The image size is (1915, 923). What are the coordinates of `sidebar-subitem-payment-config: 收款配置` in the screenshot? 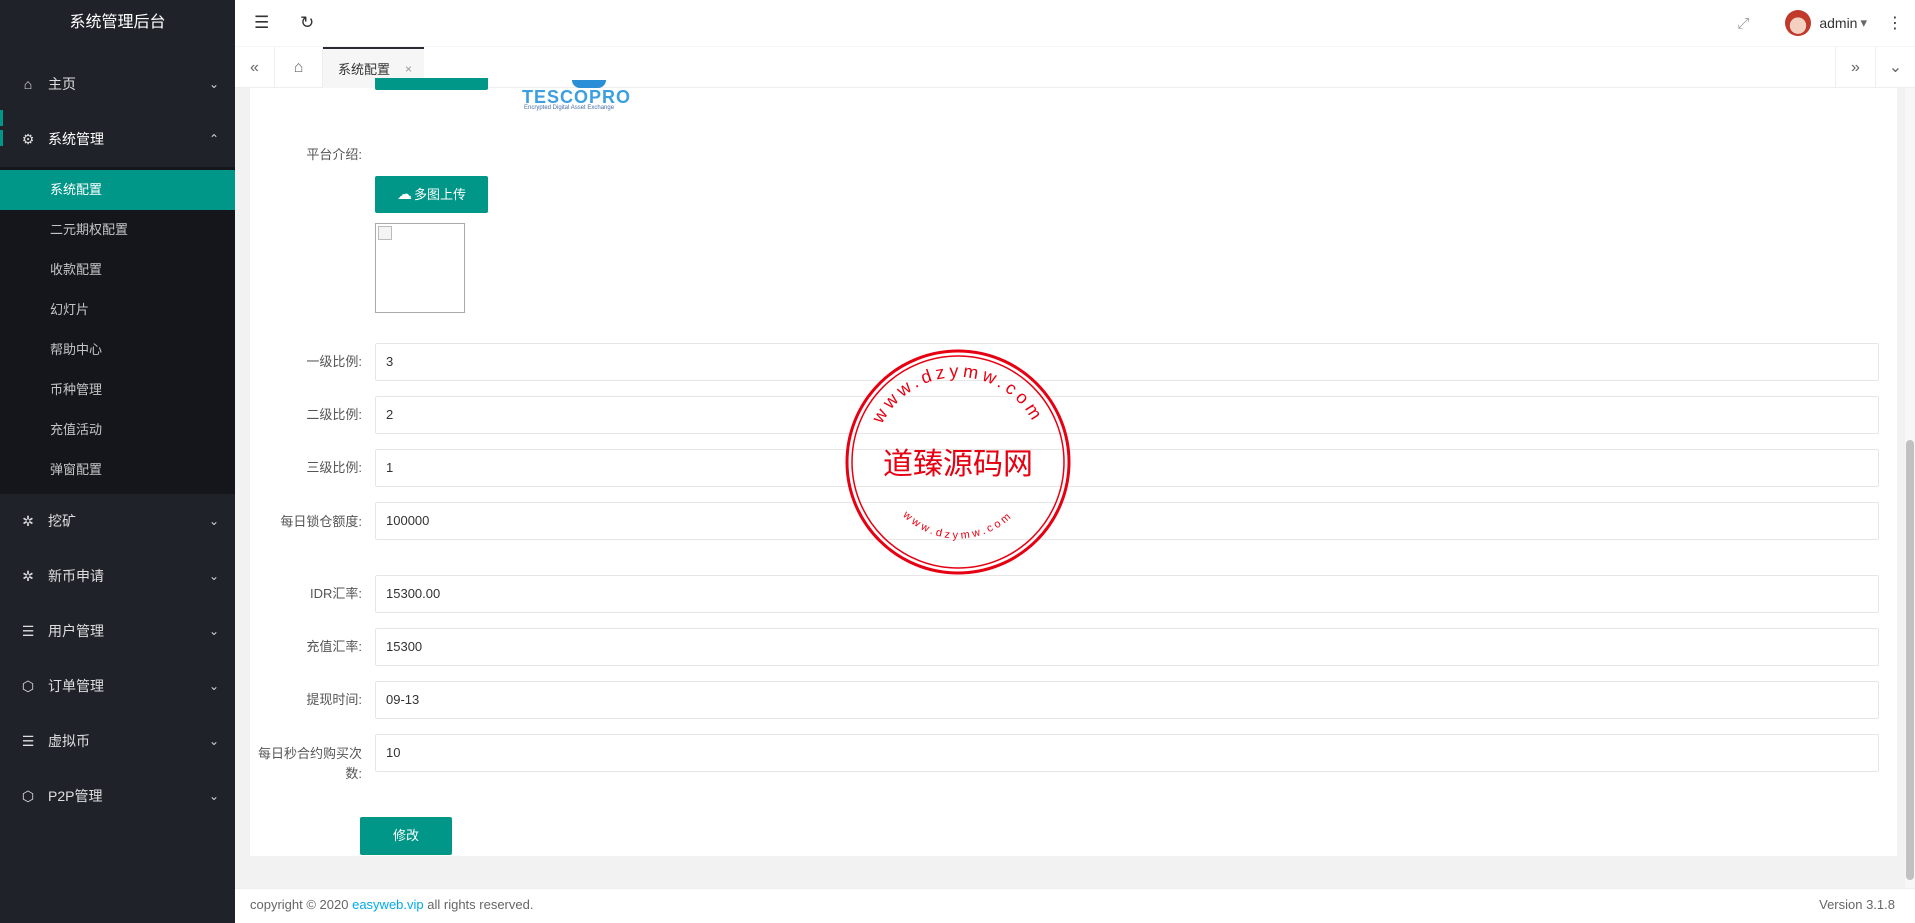 It's located at (117, 270).